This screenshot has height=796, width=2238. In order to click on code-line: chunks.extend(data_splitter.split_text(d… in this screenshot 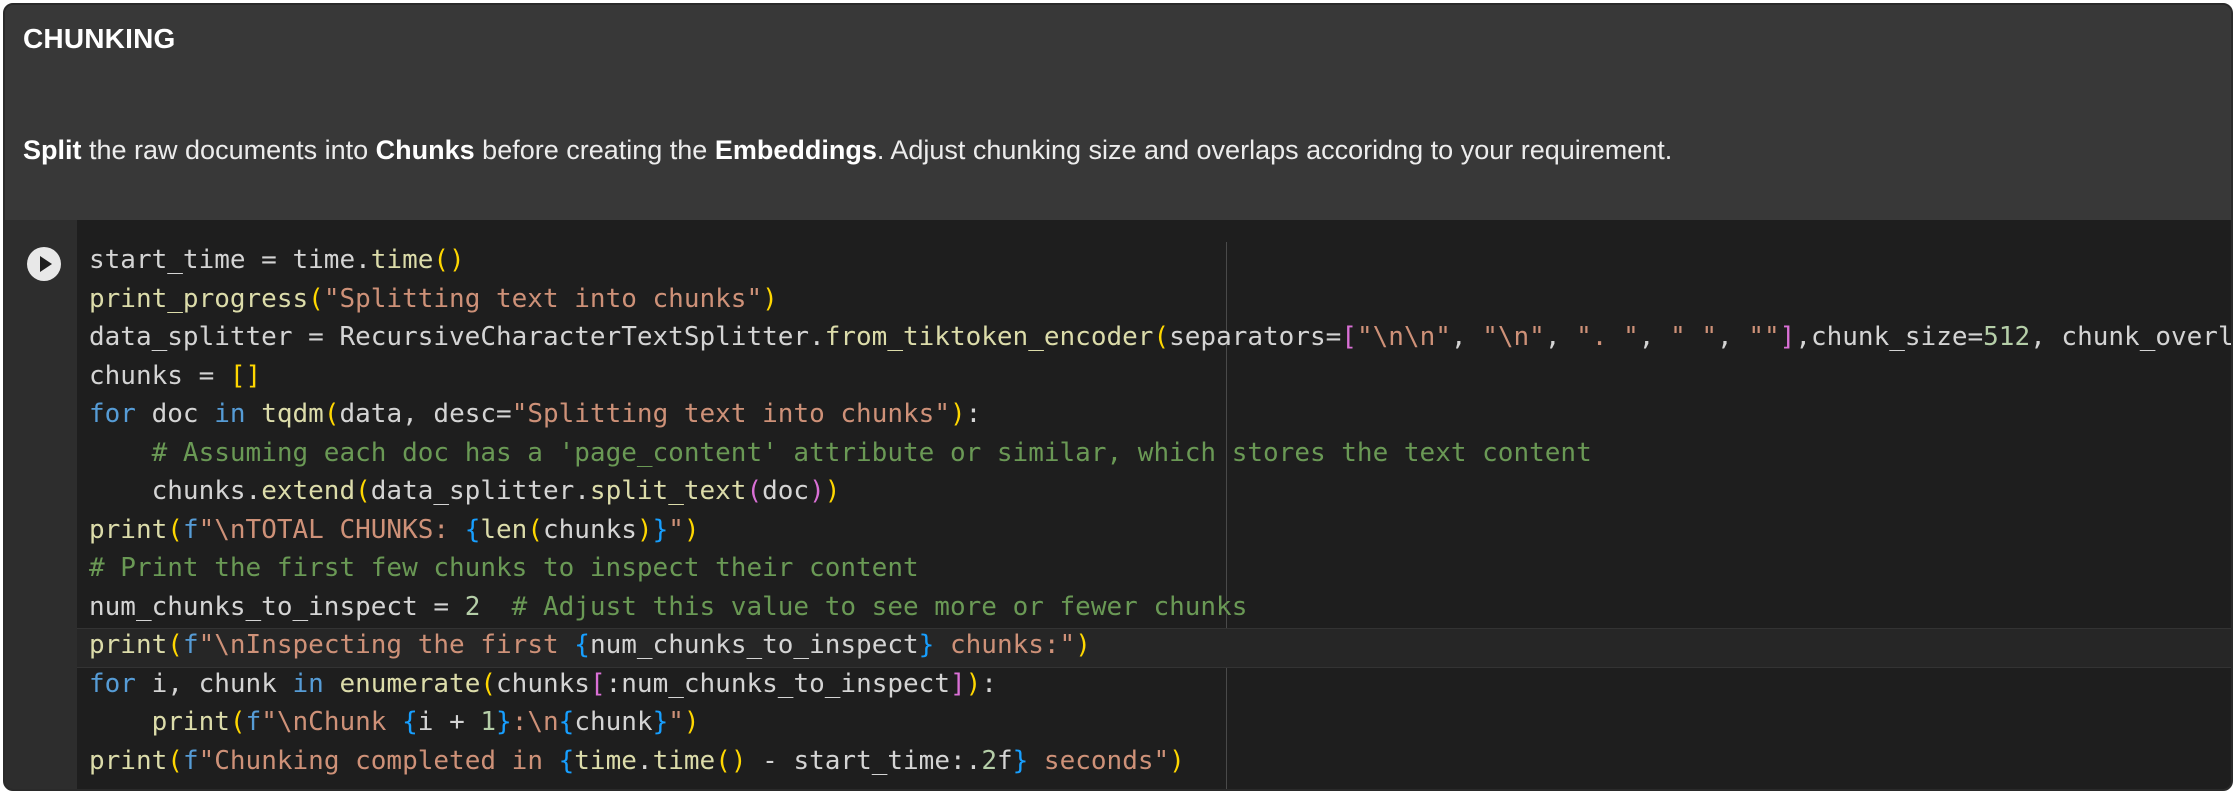, I will do `click(465, 491)`.